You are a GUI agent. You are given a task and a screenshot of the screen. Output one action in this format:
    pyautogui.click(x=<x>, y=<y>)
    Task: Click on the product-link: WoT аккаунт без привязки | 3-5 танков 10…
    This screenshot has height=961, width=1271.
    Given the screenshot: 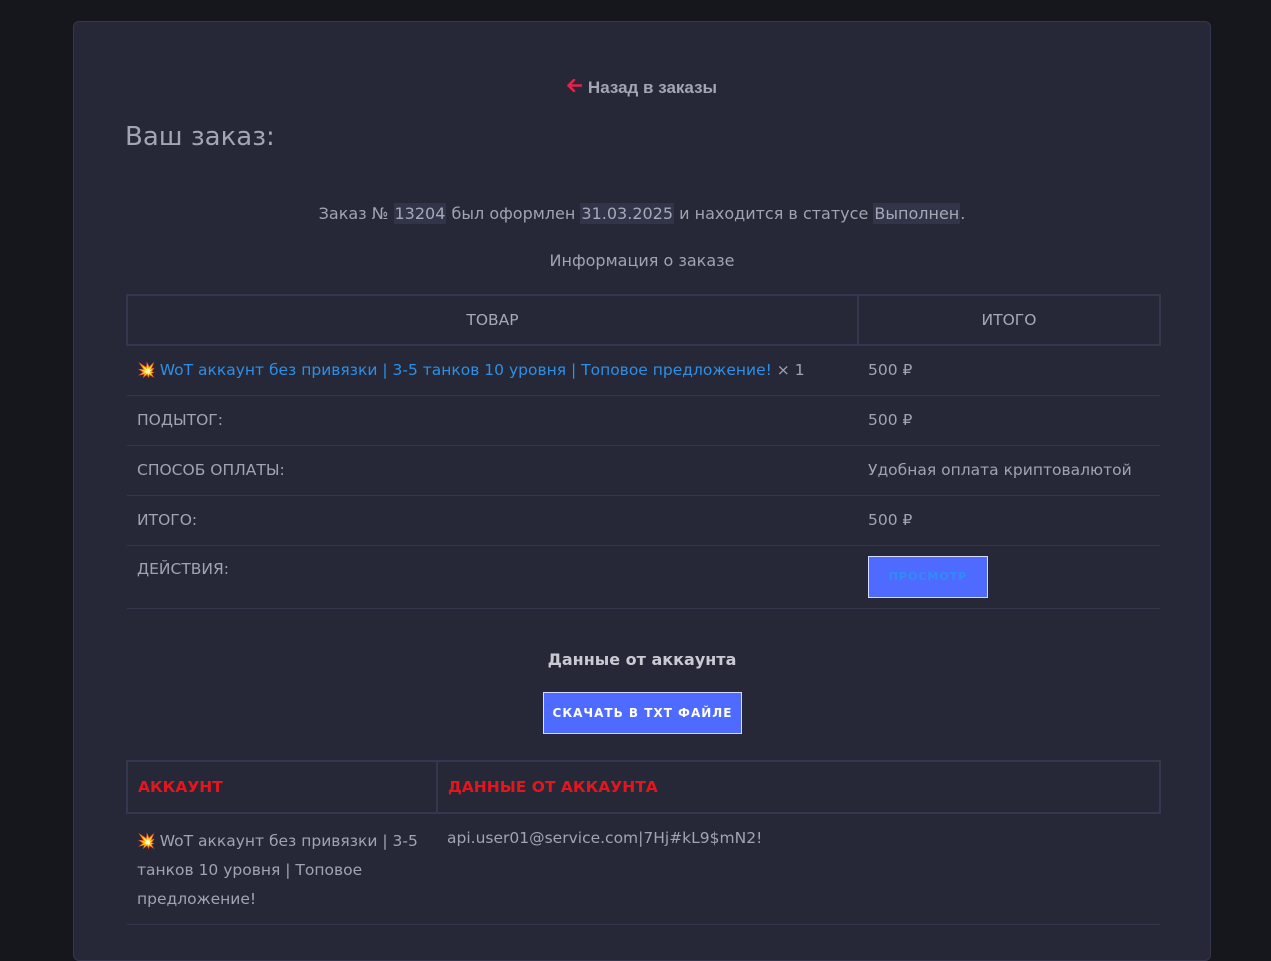 What is the action you would take?
    pyautogui.click(x=466, y=370)
    